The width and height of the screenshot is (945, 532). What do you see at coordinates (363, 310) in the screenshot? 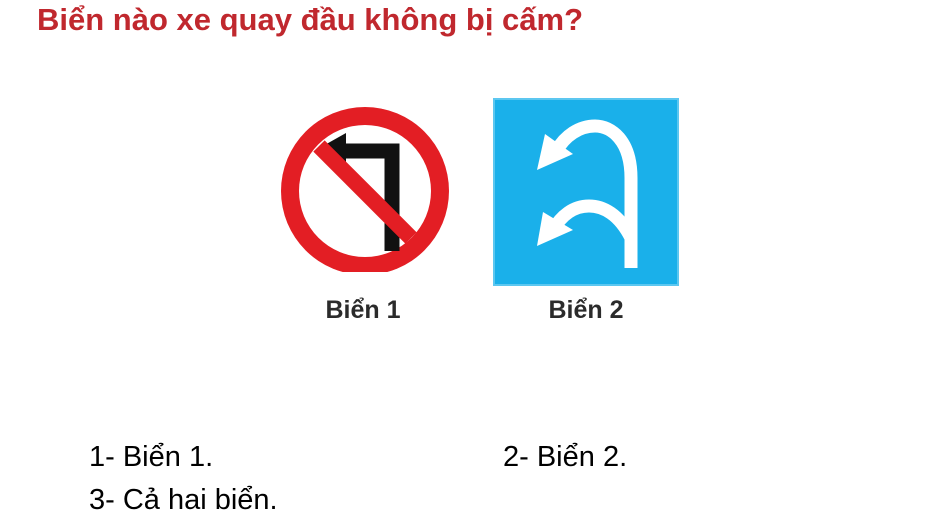
I see `sign-1-caption: Biển 1` at bounding box center [363, 310].